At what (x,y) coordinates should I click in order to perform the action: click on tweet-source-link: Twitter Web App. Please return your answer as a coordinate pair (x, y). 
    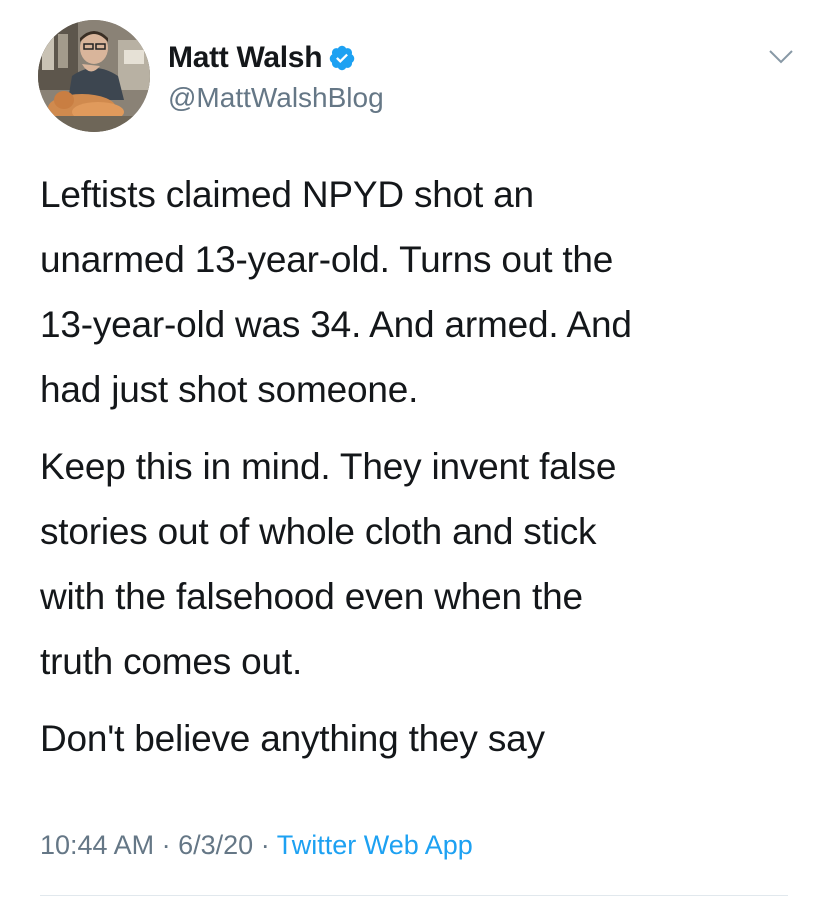
    Looking at the image, I should click on (375, 845).